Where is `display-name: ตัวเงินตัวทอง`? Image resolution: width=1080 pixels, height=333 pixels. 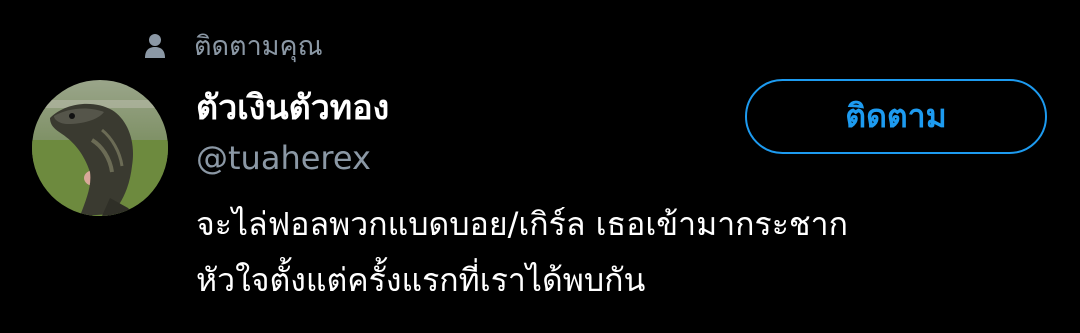
display-name: ตัวเงินตัวทอง is located at coordinates (466, 108).